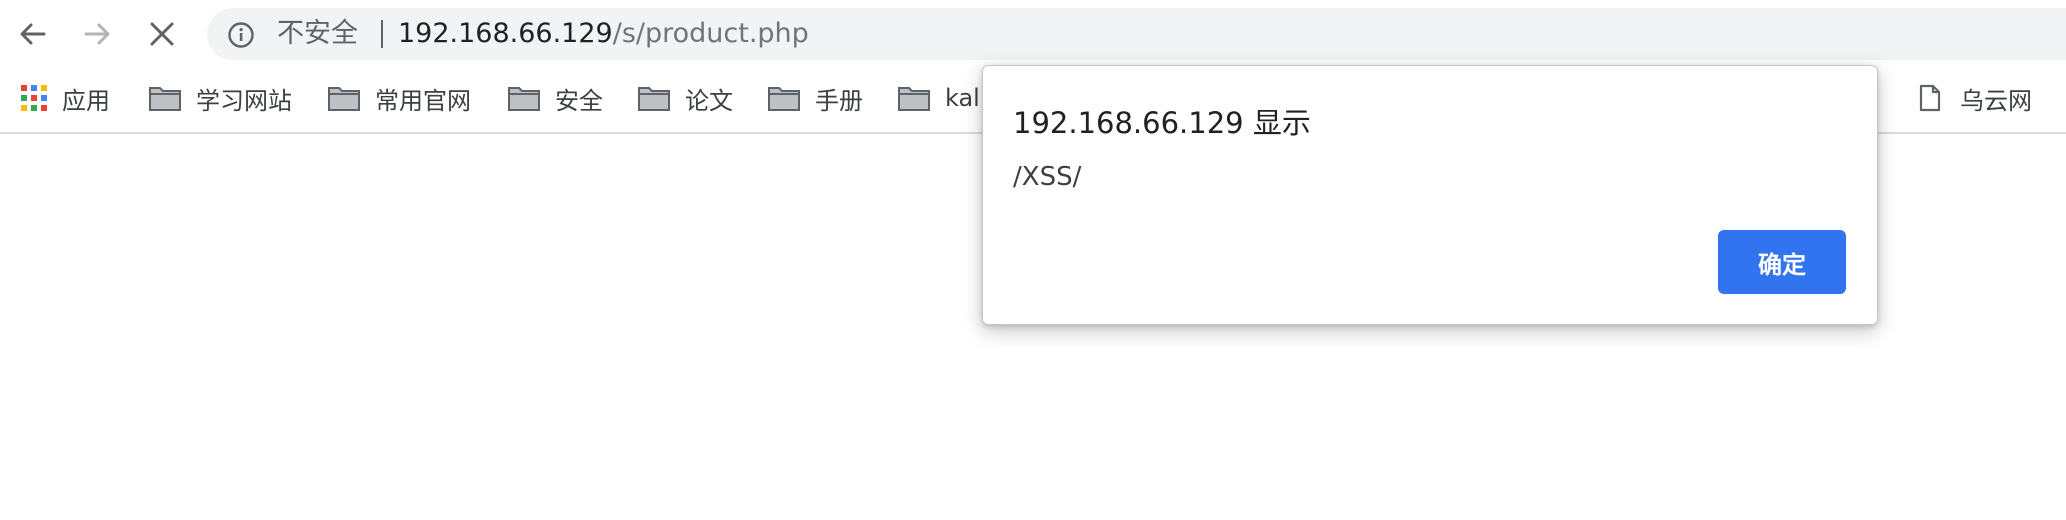 The image size is (2066, 520). What do you see at coordinates (241, 35) in the screenshot?
I see `info-icon` at bounding box center [241, 35].